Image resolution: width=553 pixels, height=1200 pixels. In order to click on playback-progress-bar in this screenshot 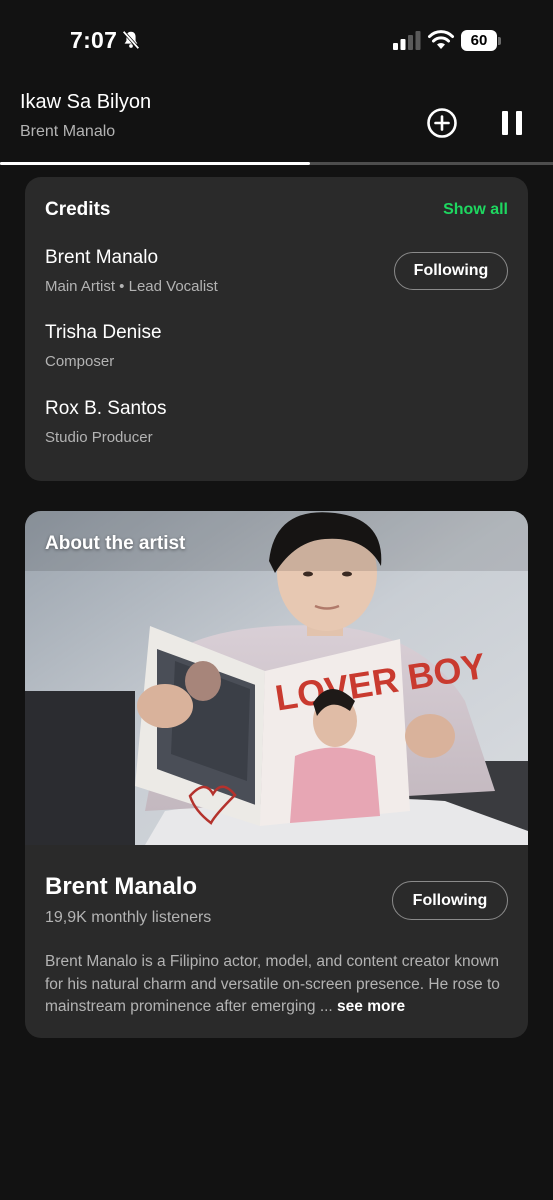, I will do `click(276, 163)`.